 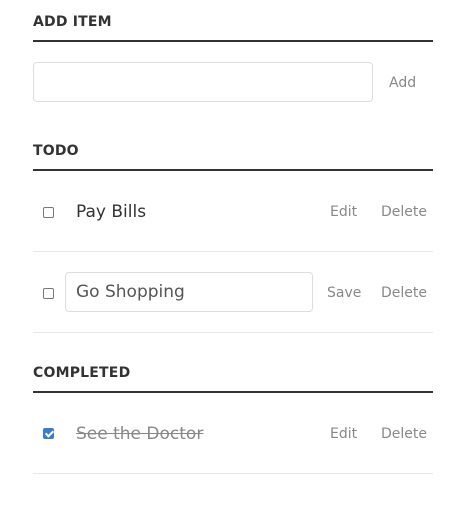 I want to click on todo-item-editing: Save Delete, so click(x=233, y=292).